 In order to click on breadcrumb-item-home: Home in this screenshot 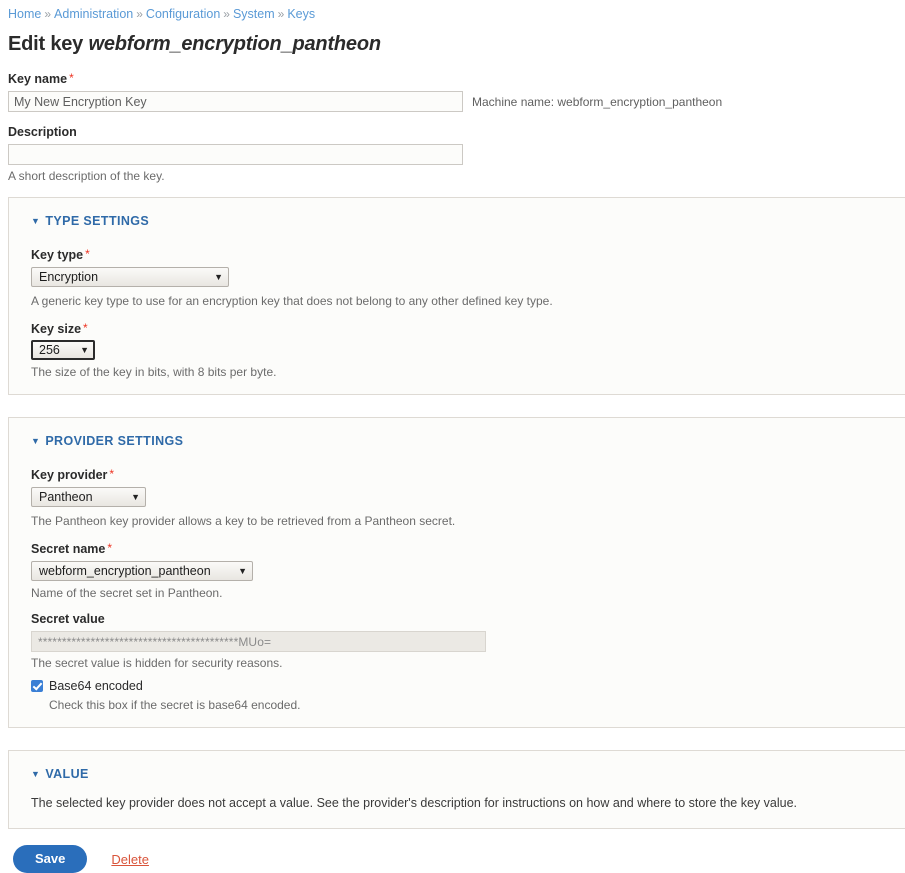, I will do `click(24, 14)`.